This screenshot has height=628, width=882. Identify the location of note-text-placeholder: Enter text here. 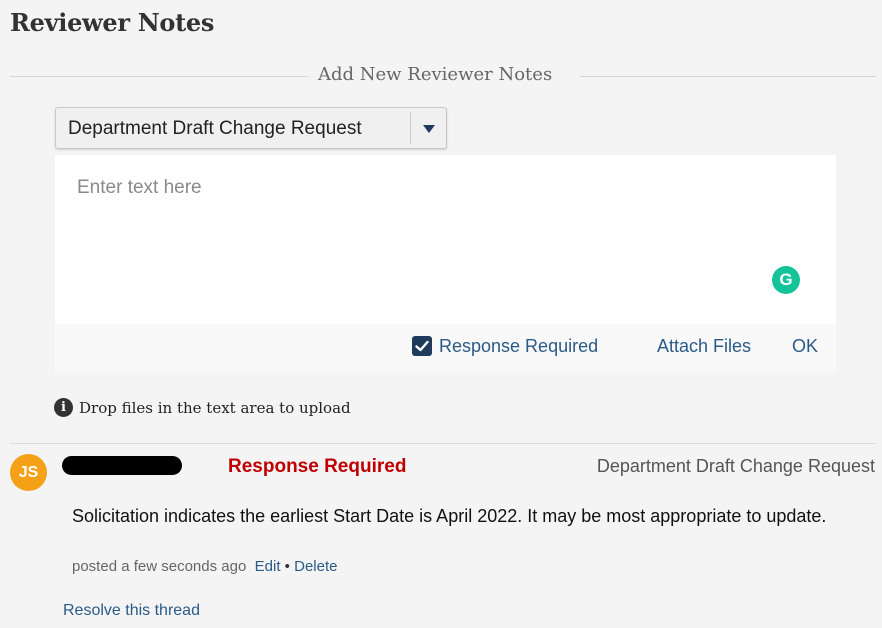
(139, 187).